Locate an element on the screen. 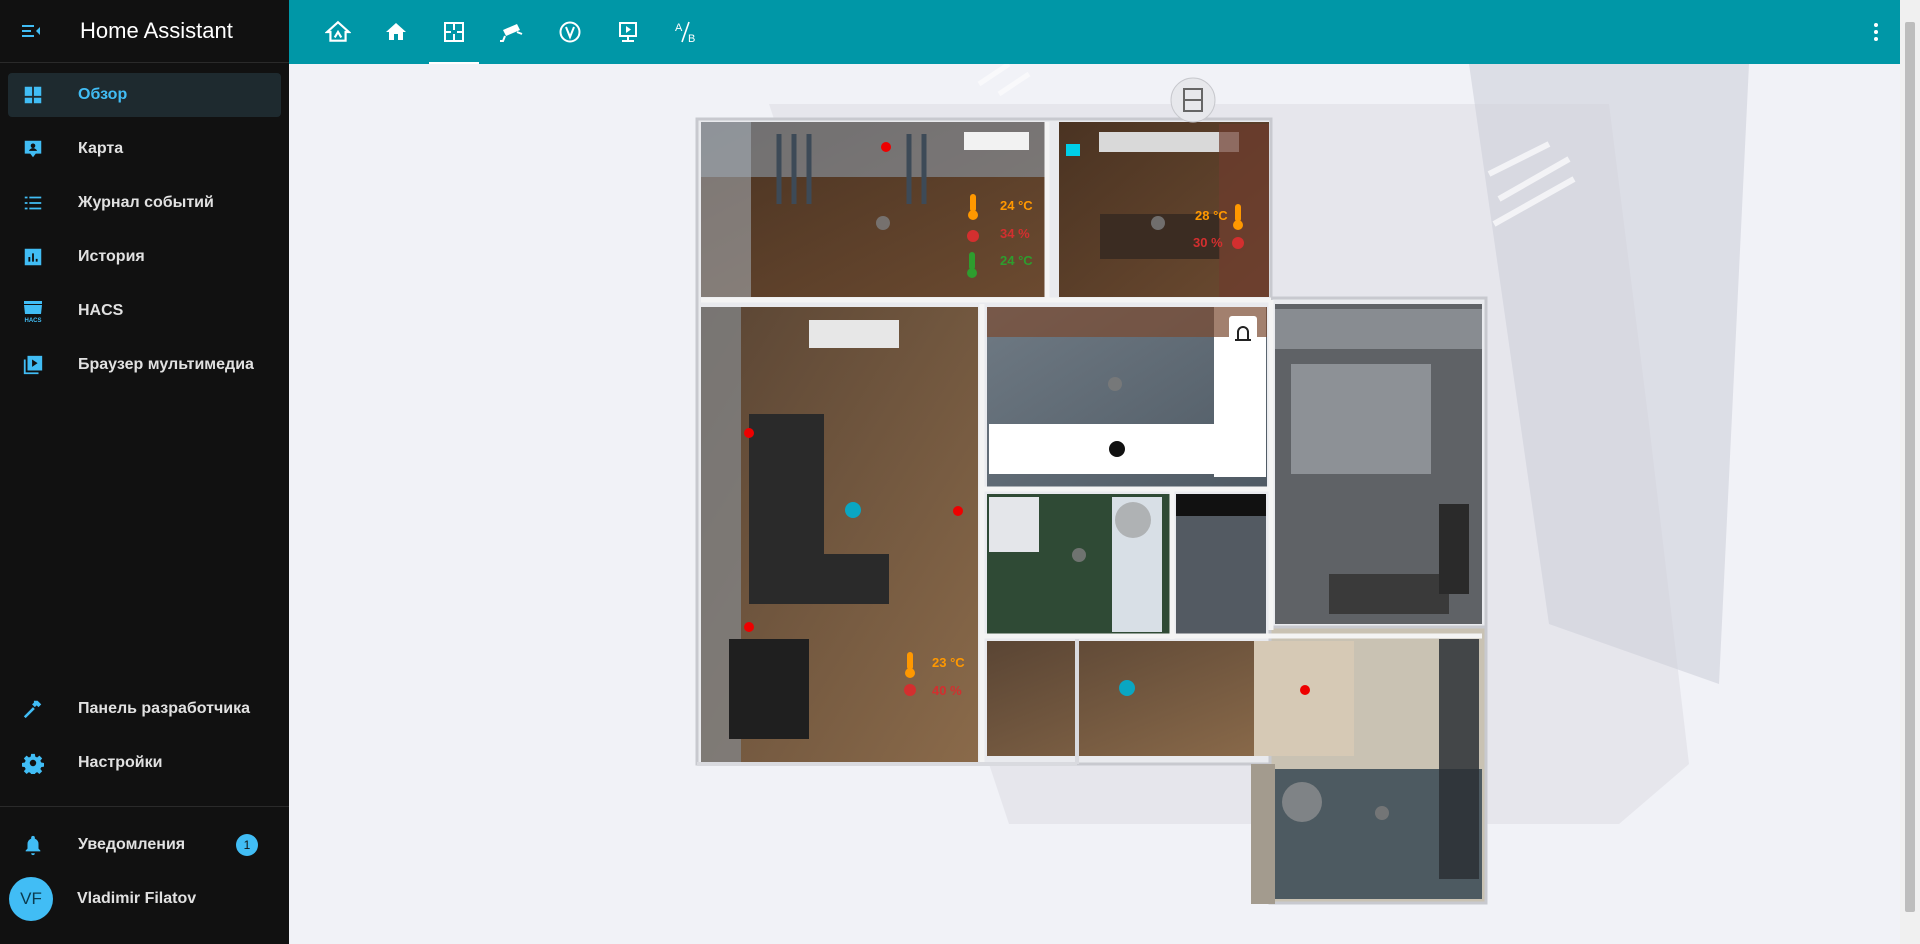  home-automation-icon is located at coordinates (338, 31).